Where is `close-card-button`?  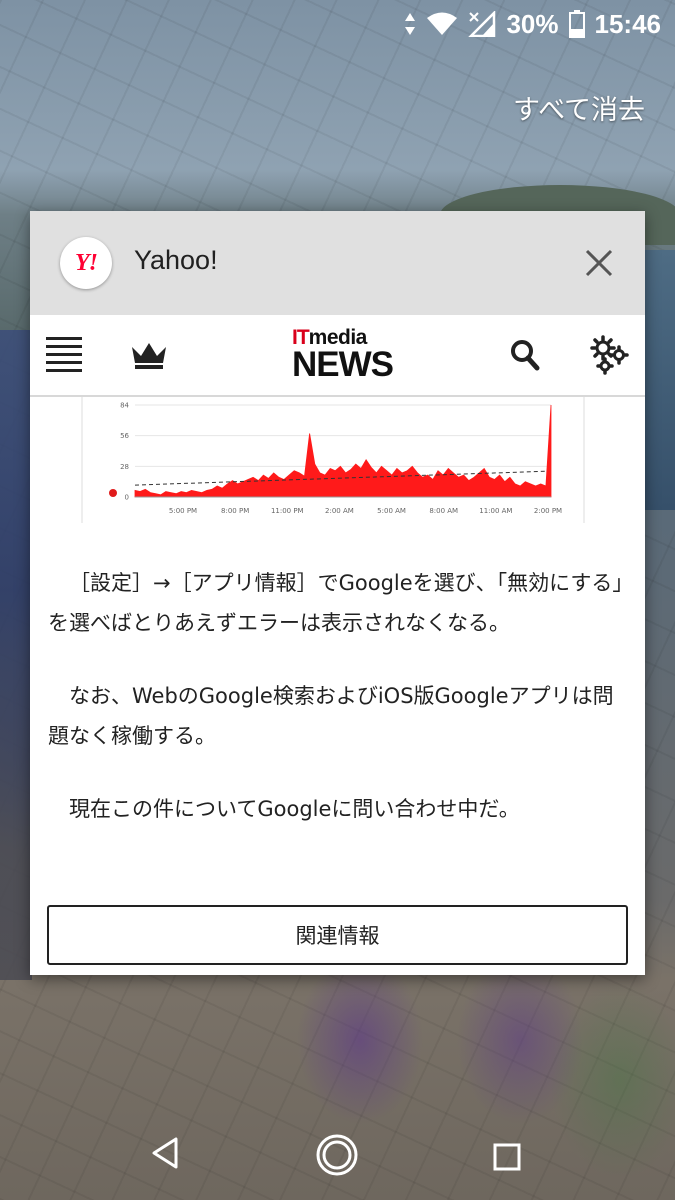 close-card-button is located at coordinates (599, 263).